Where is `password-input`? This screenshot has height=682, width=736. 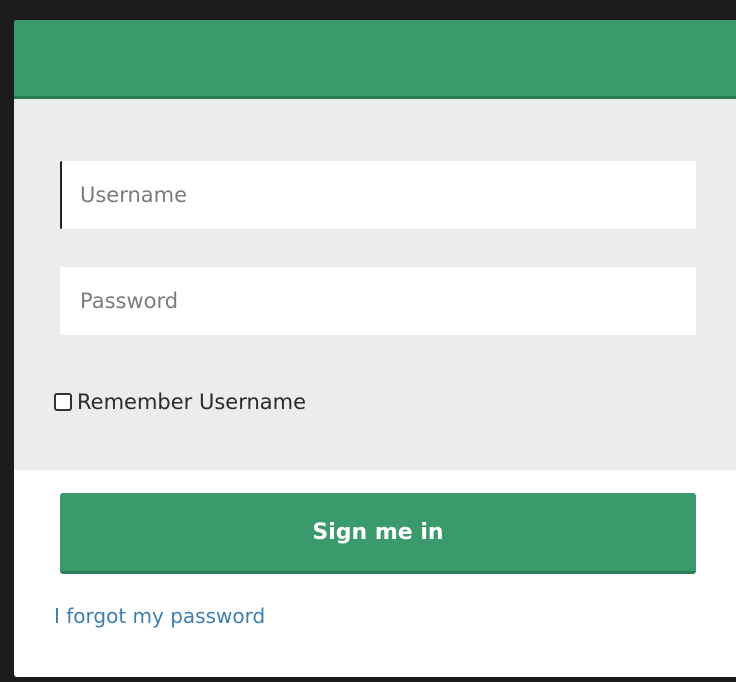 password-input is located at coordinates (378, 301).